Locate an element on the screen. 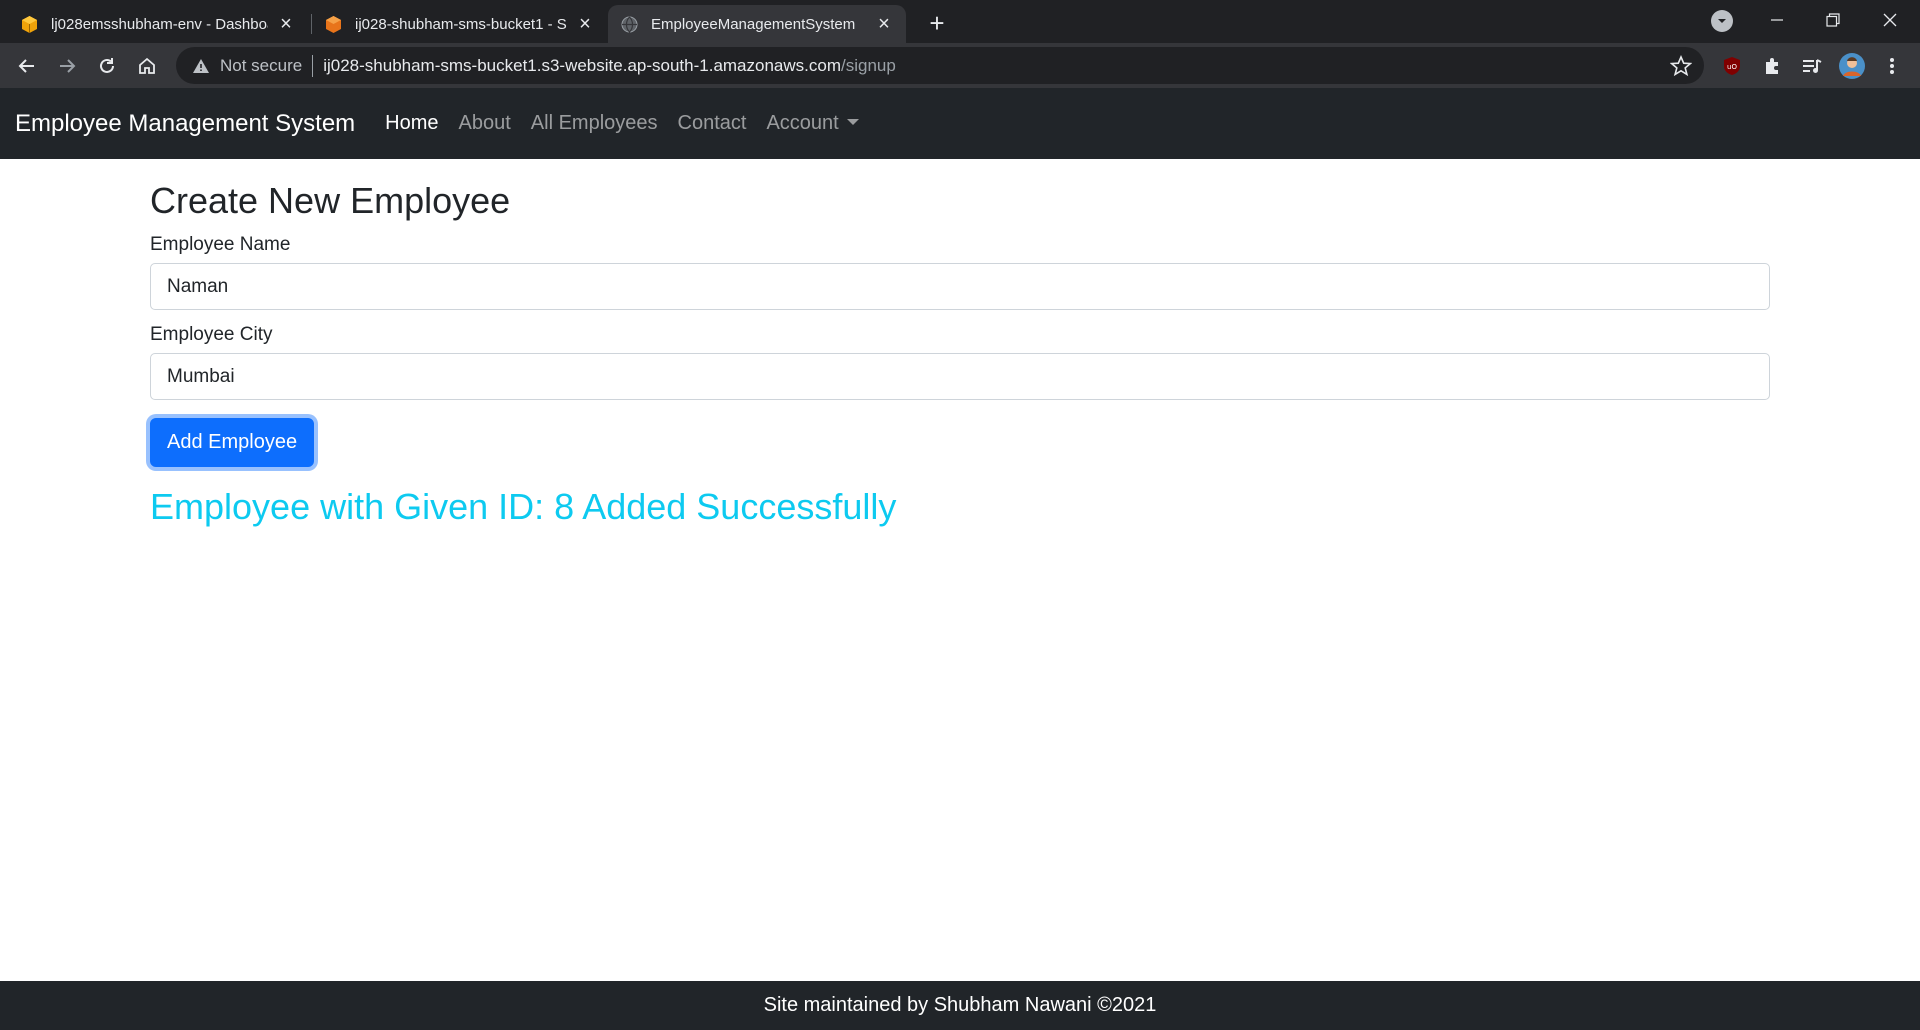 Image resolution: width=1920 pixels, height=1030 pixels. nav-link-about: About is located at coordinates (485, 123).